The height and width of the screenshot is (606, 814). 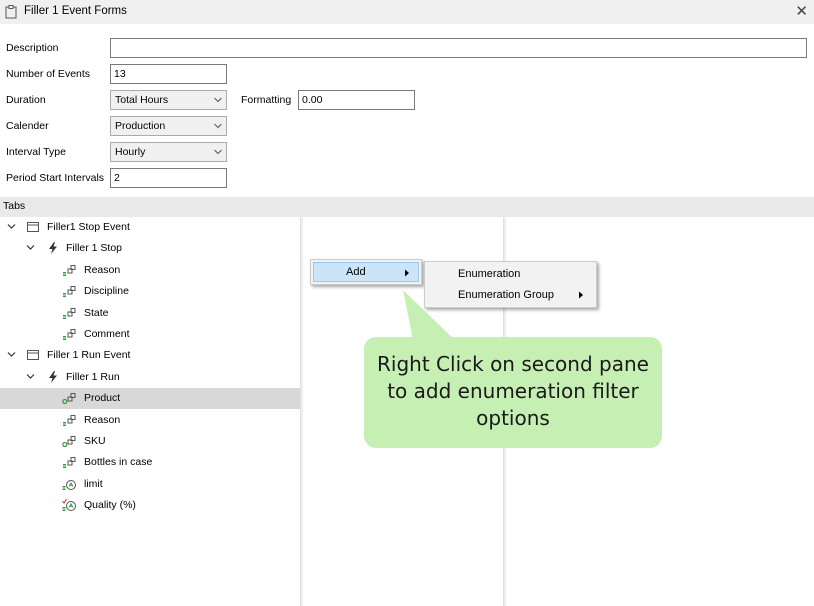 I want to click on formatting-label: Formatting, so click(x=266, y=100).